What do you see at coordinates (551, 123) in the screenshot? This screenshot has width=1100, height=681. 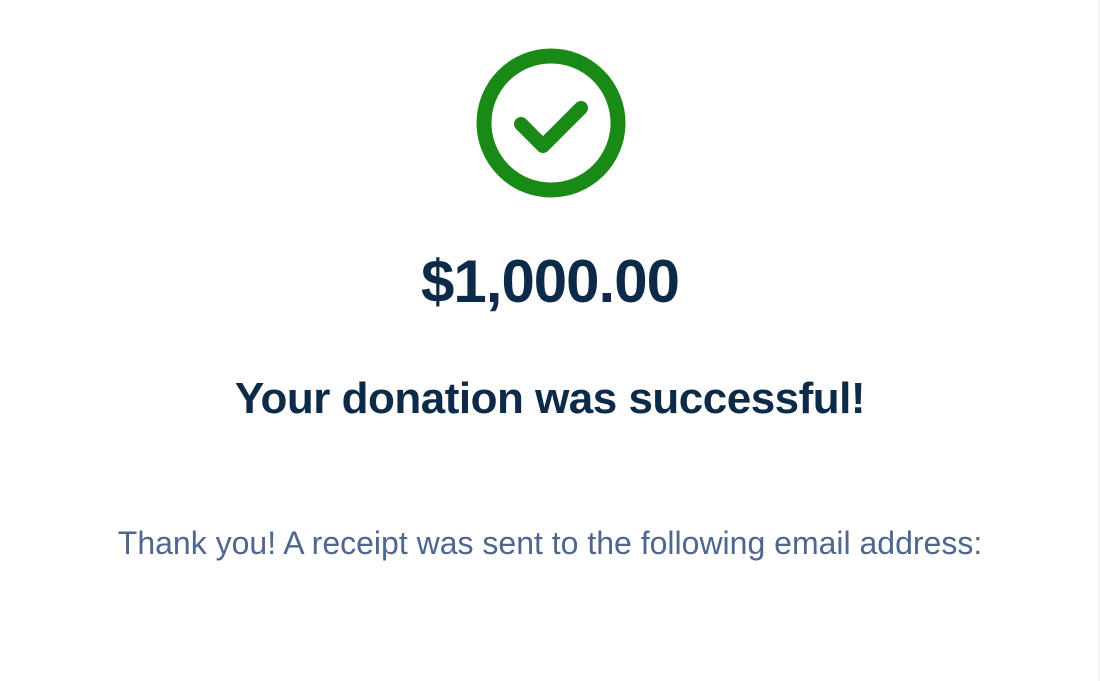 I see `check-circle-icon` at bounding box center [551, 123].